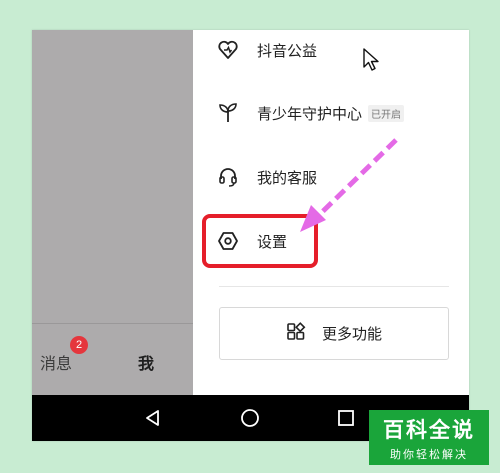 The image size is (500, 473). I want to click on mouse-cursor-icon, so click(371, 59).